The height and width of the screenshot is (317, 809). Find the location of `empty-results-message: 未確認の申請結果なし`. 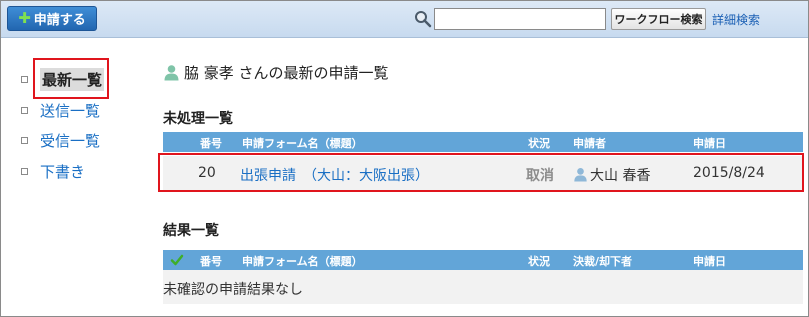

empty-results-message: 未確認の申請結果なし is located at coordinates (233, 290).